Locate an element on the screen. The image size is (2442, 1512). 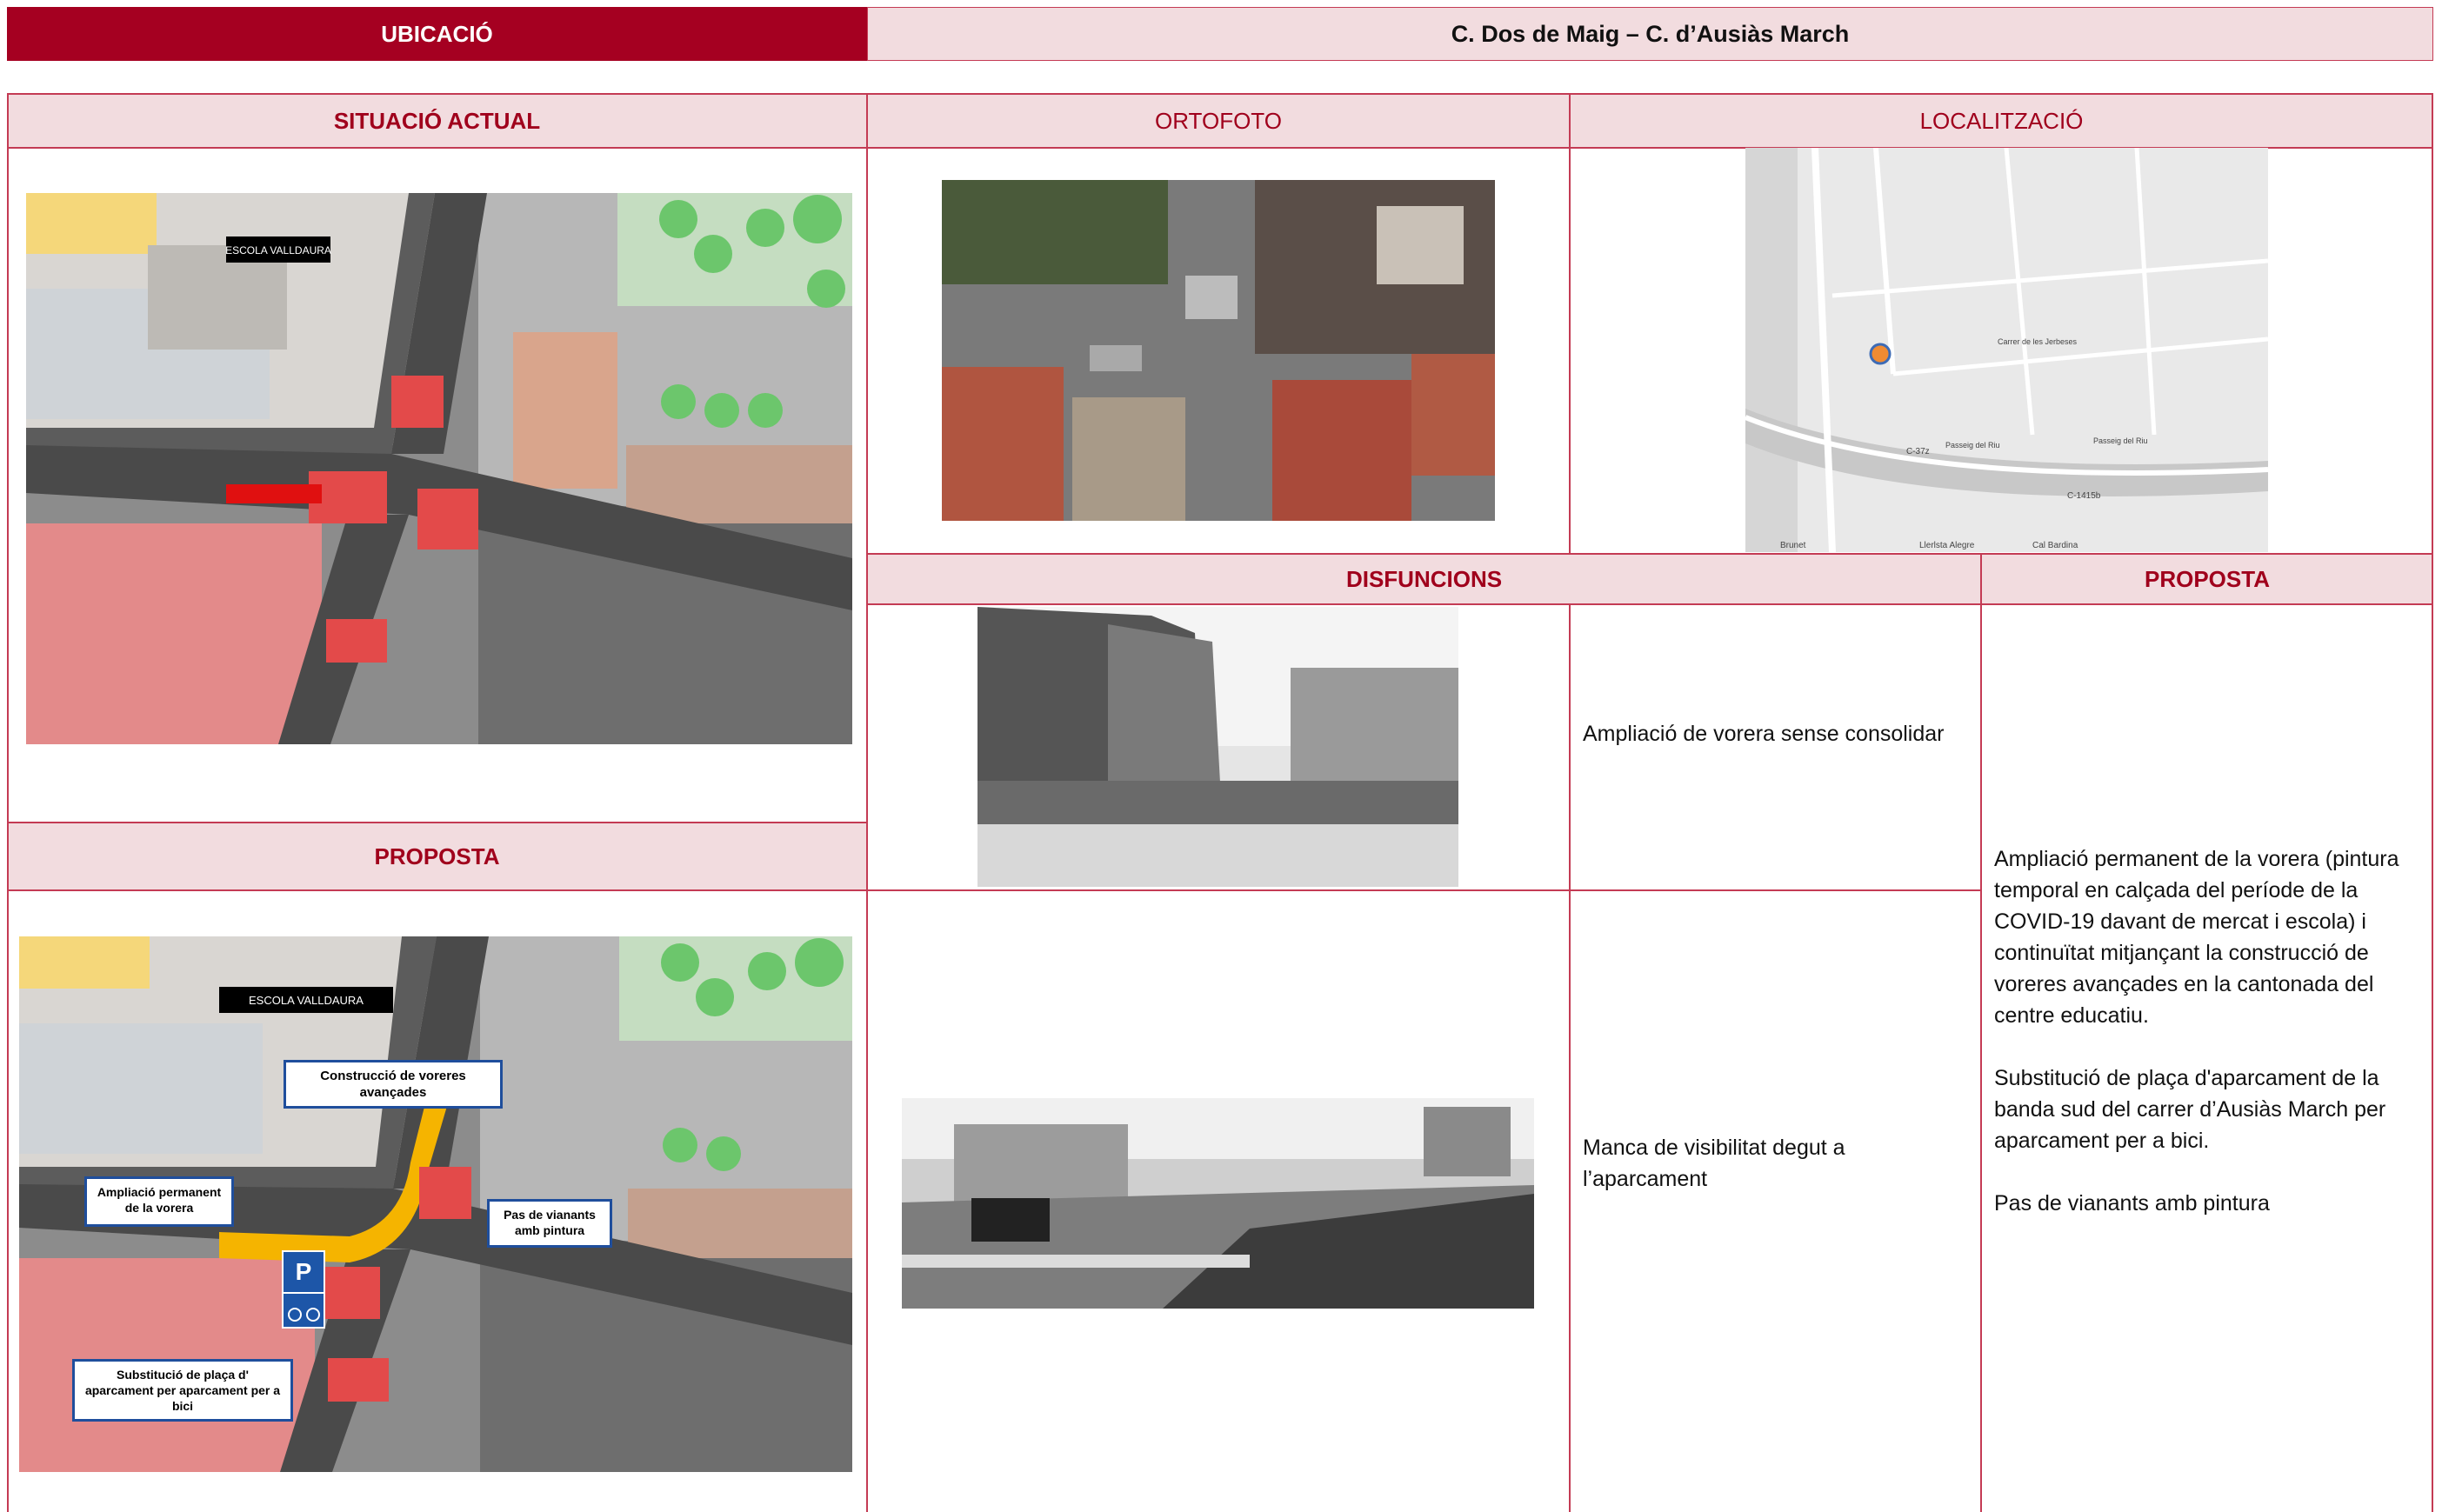
street-title-text: C. Dos de Maig – C. d’Ausiàs March is located at coordinates (1650, 33).